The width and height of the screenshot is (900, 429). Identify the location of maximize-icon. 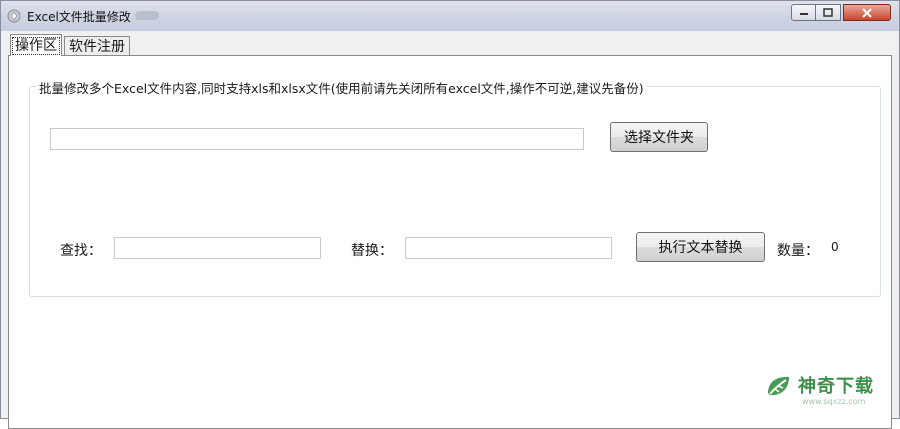
(828, 12).